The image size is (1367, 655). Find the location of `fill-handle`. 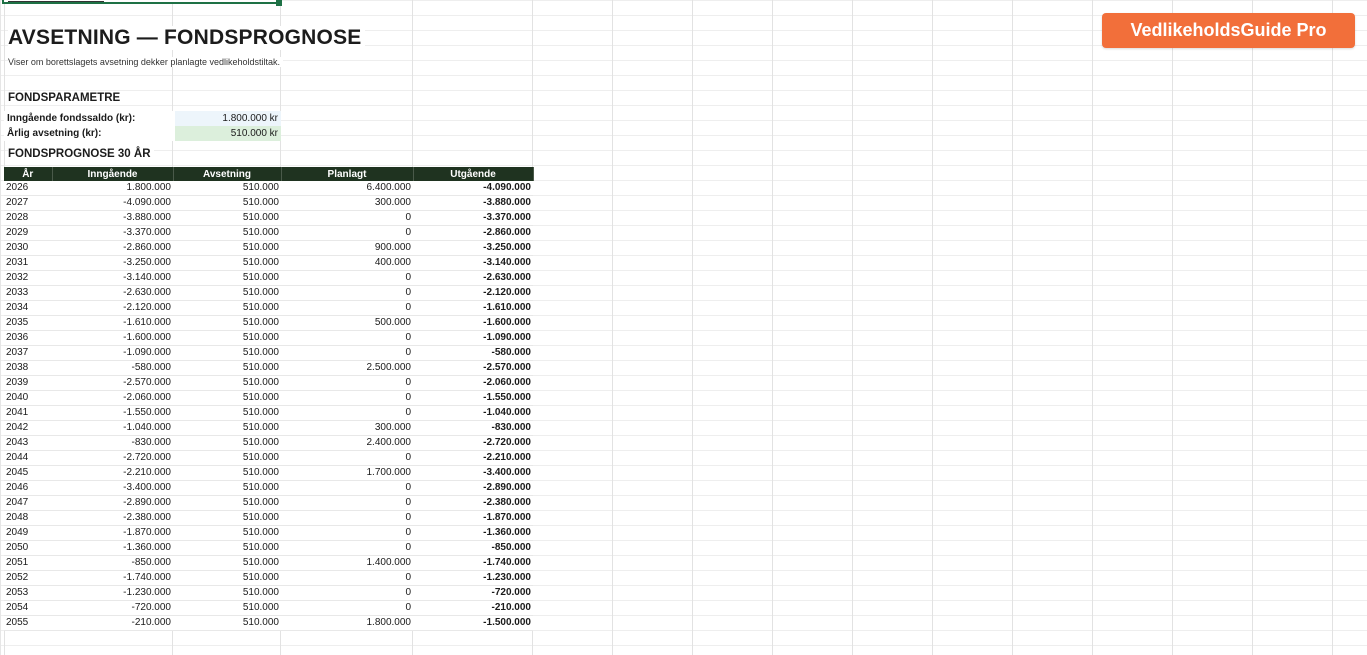

fill-handle is located at coordinates (279, 3).